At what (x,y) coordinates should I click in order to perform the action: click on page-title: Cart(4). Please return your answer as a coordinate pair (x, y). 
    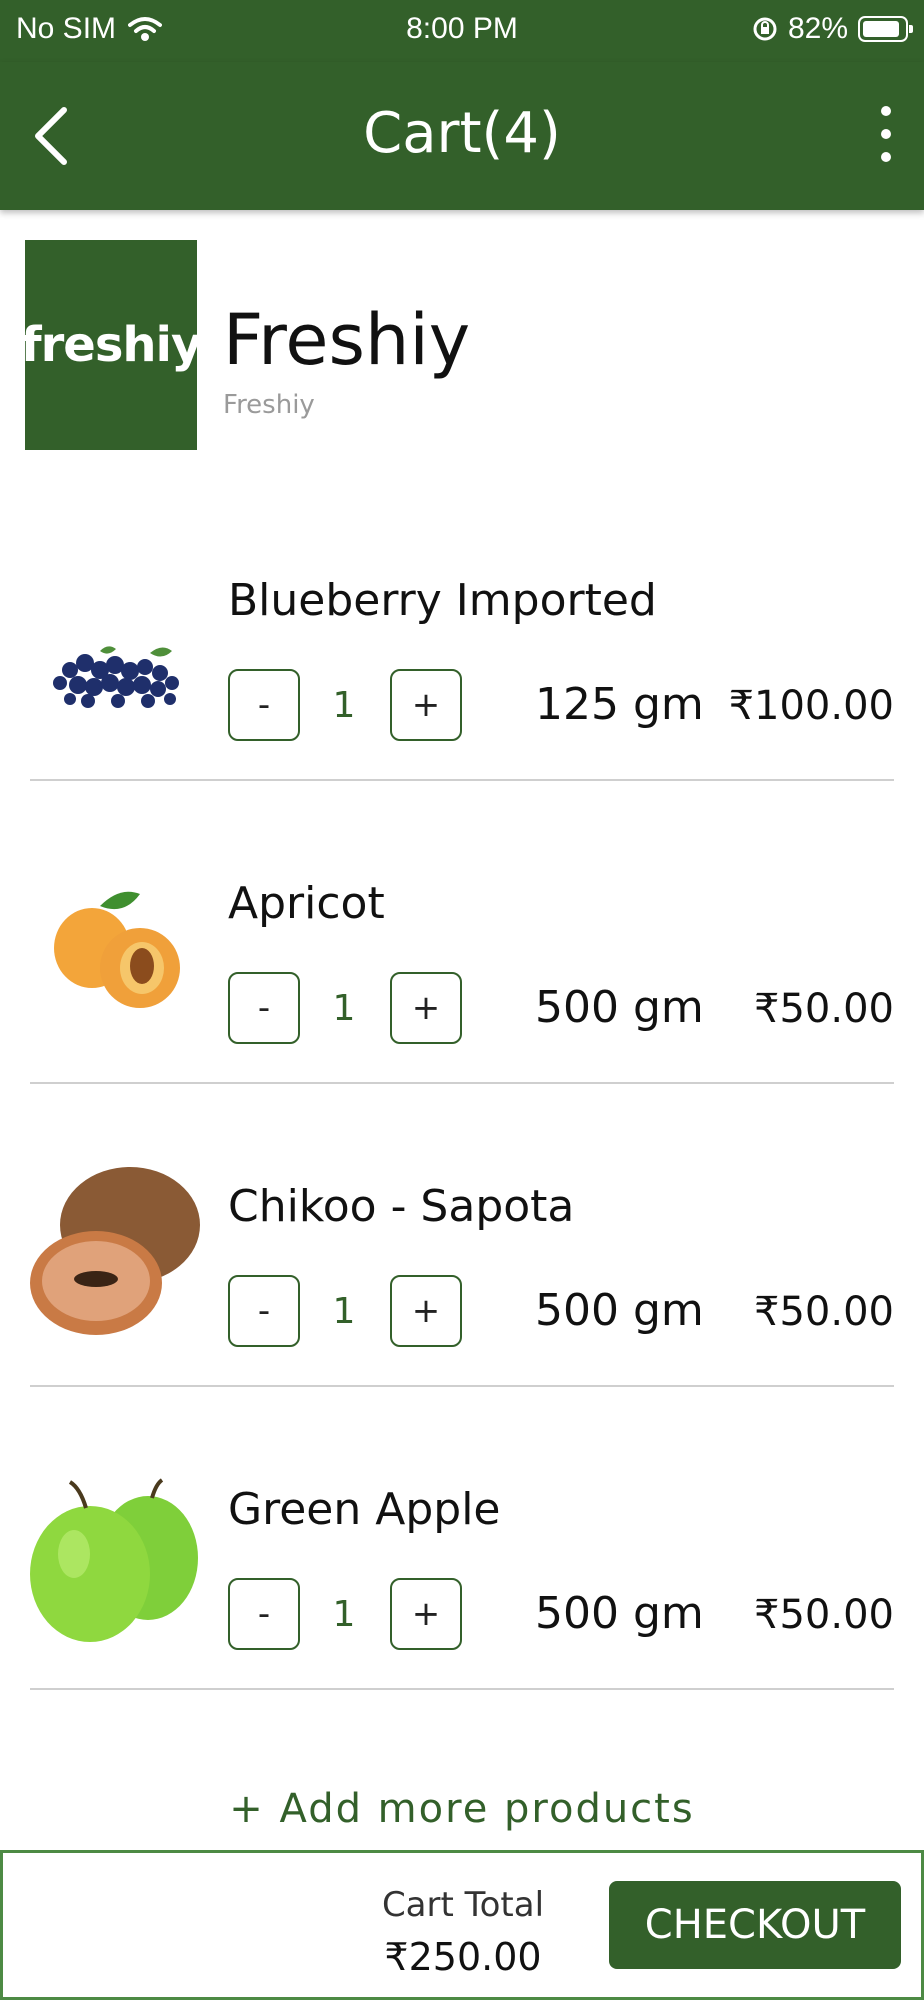
    Looking at the image, I should click on (462, 133).